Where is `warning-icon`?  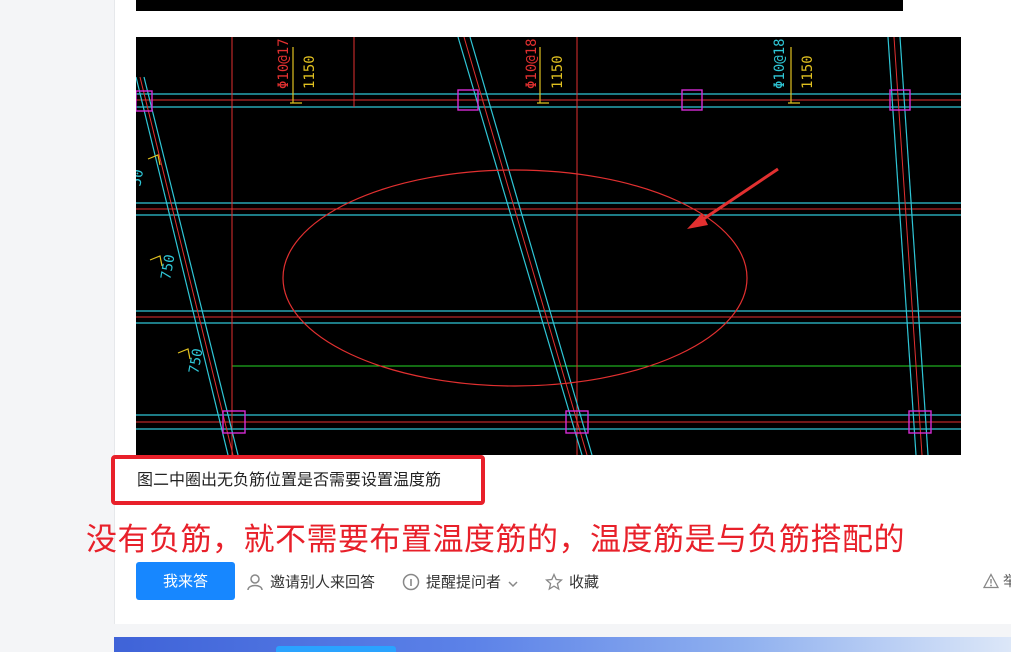 warning-icon is located at coordinates (991, 581).